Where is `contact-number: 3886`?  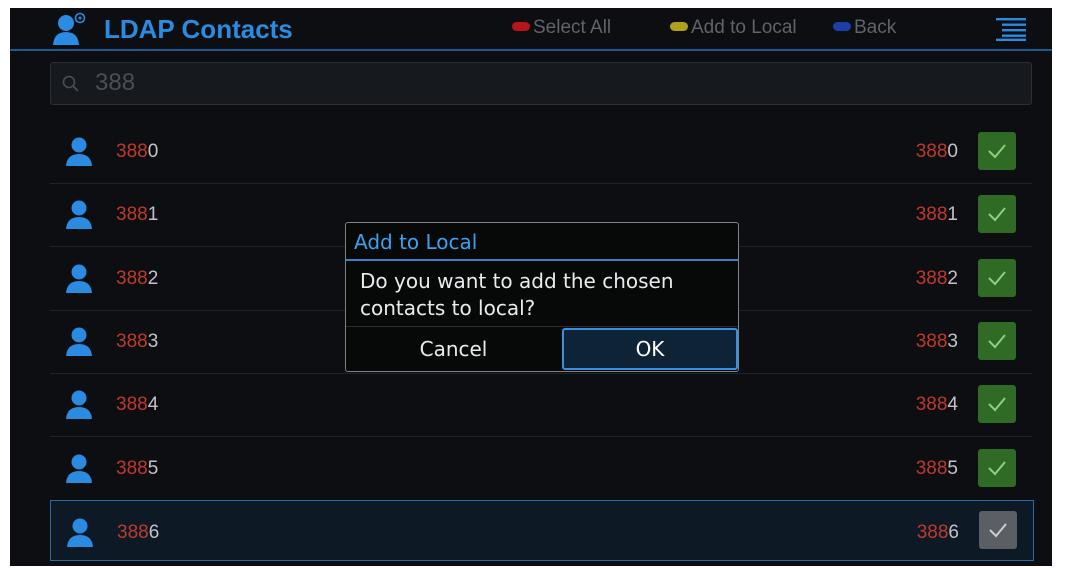
contact-number: 3886 is located at coordinates (938, 533).